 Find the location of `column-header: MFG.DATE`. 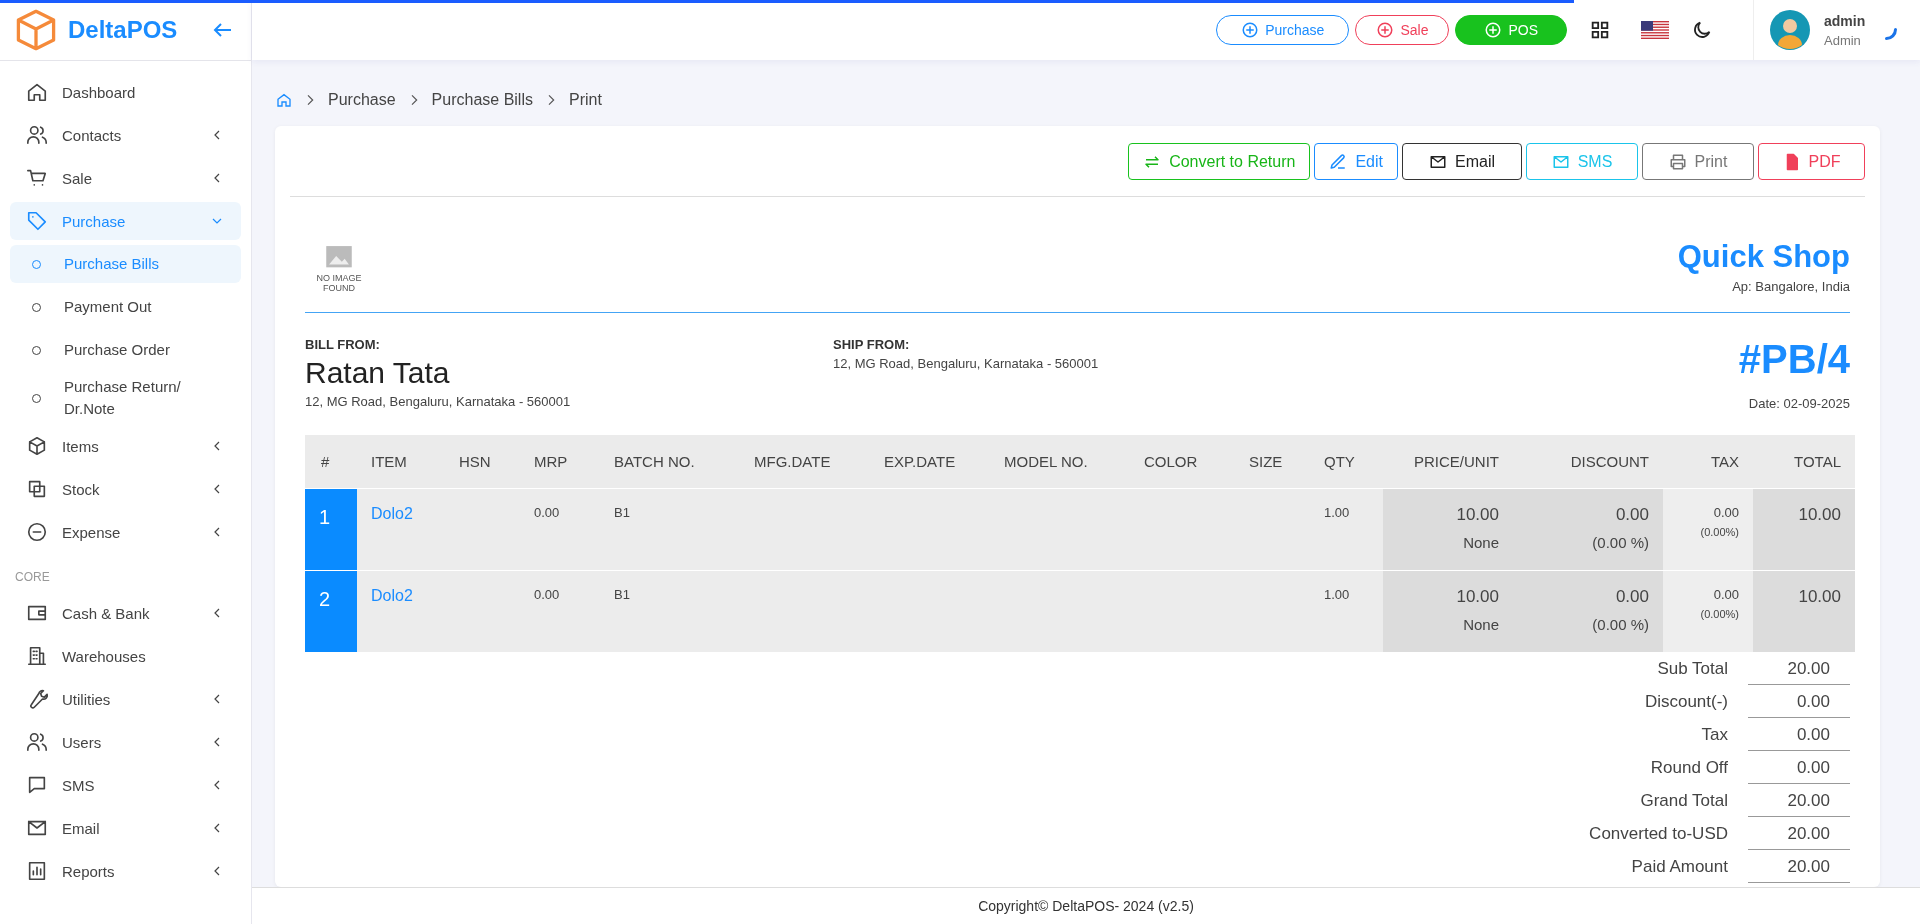

column-header: MFG.DATE is located at coordinates (805, 462).